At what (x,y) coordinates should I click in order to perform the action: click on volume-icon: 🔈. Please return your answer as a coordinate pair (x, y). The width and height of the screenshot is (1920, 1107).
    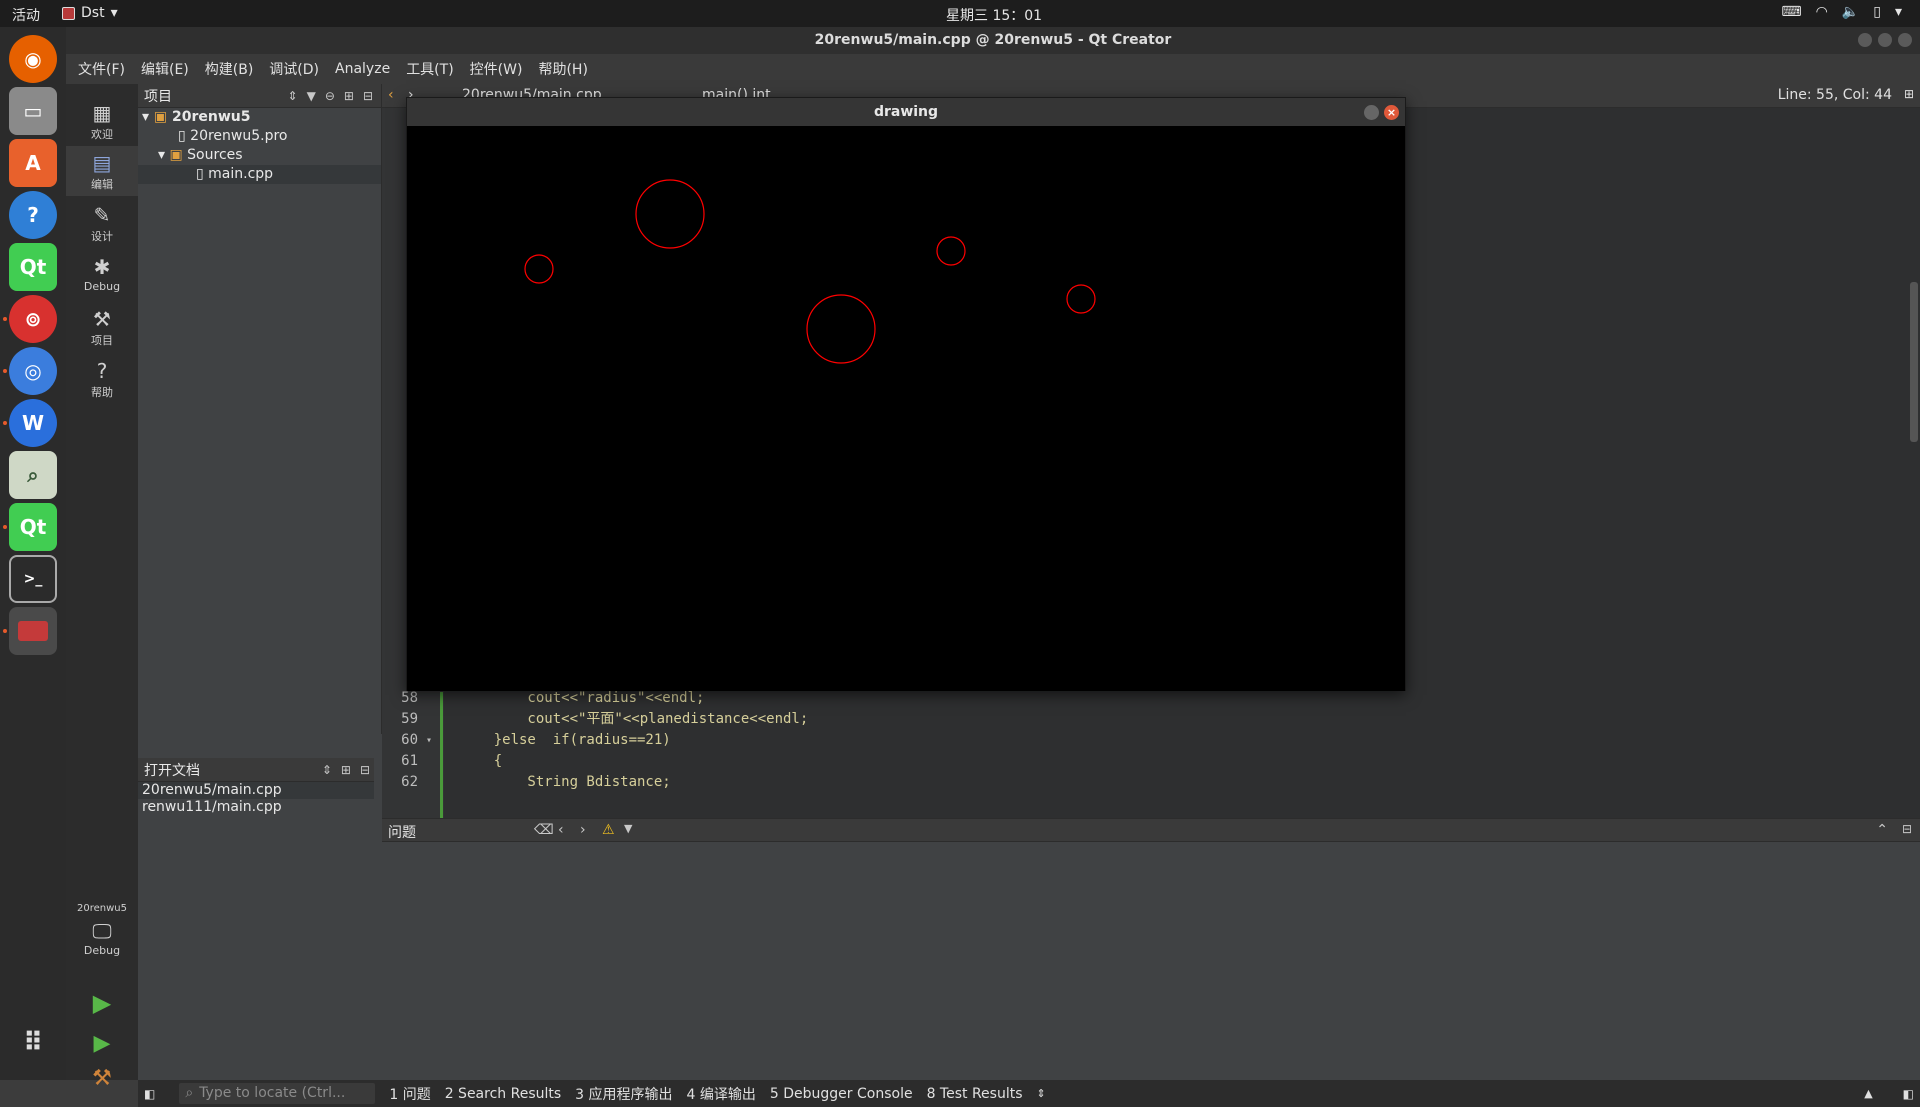
    Looking at the image, I should click on (1850, 12).